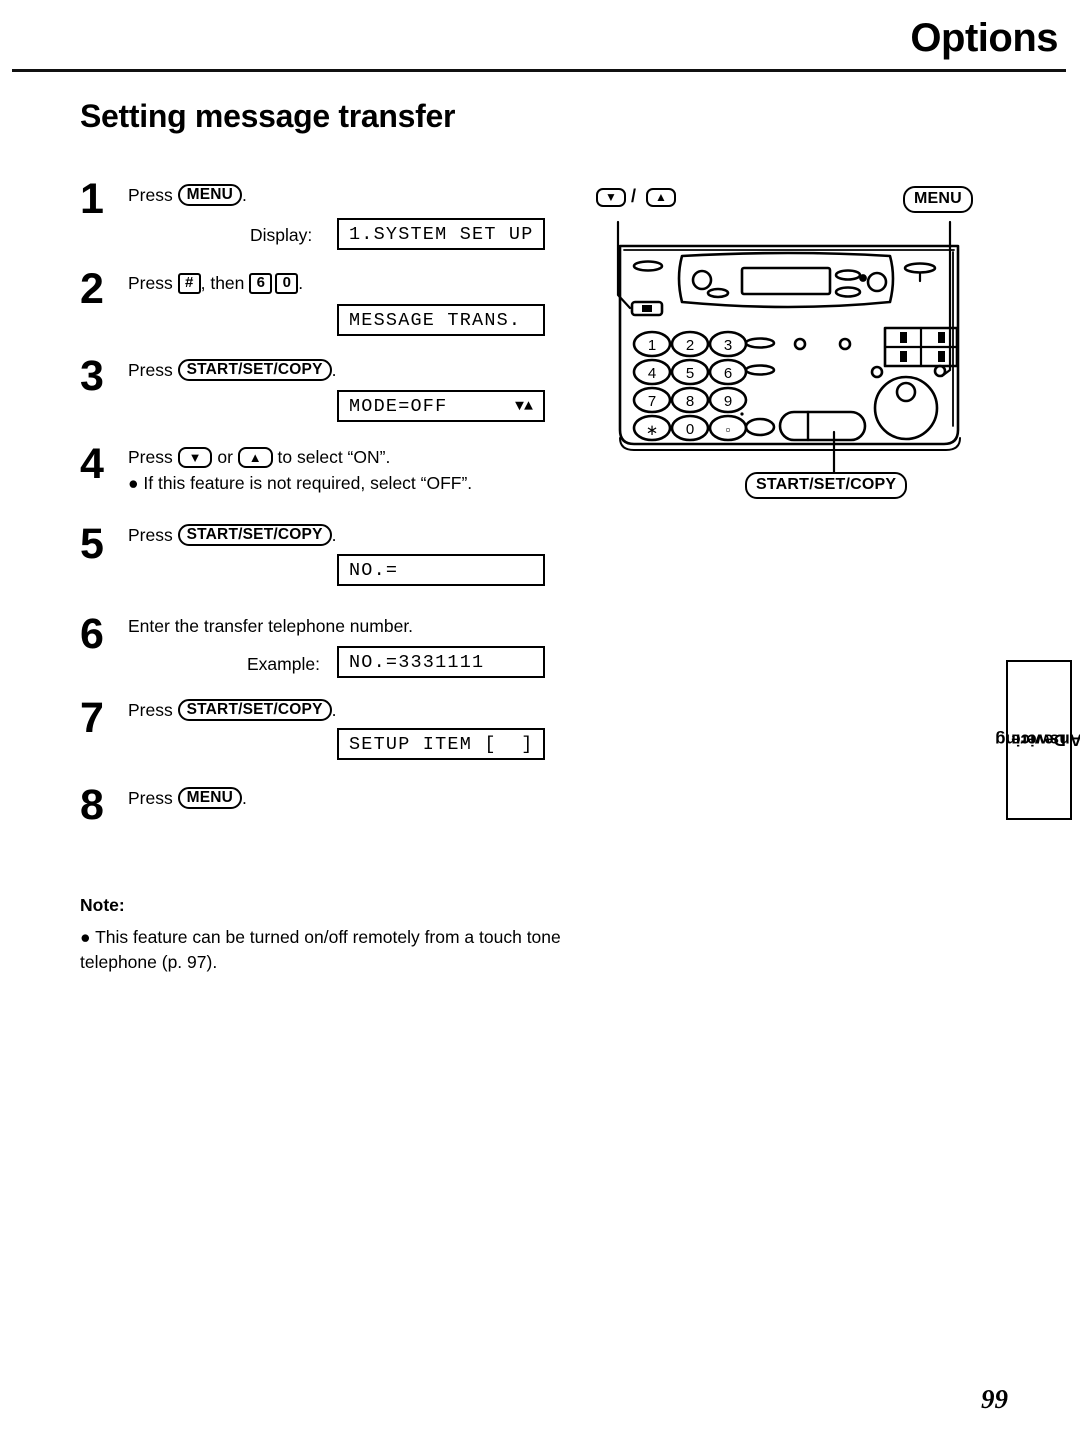 Image resolution: width=1080 pixels, height=1447 pixels. I want to click on lcd-text-7: SETUP ITEM [ ], so click(441, 744).